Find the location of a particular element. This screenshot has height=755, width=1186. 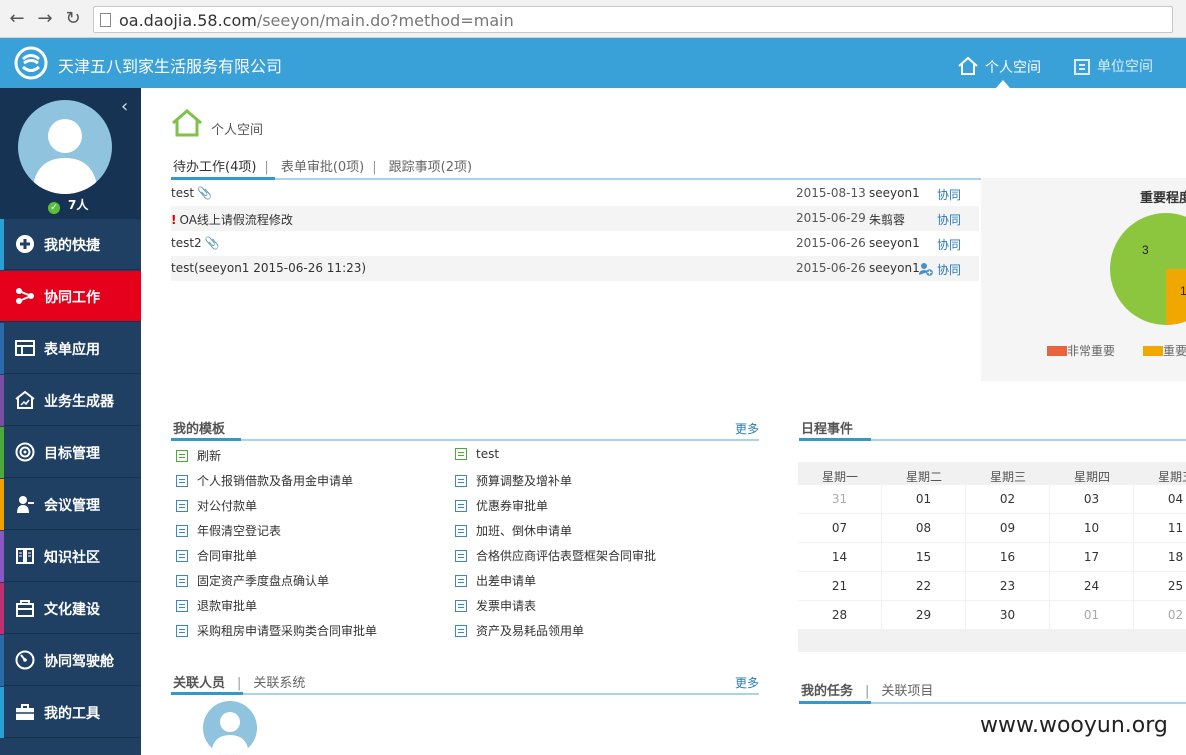

template-item: 发票申请表 is located at coordinates (495, 605).